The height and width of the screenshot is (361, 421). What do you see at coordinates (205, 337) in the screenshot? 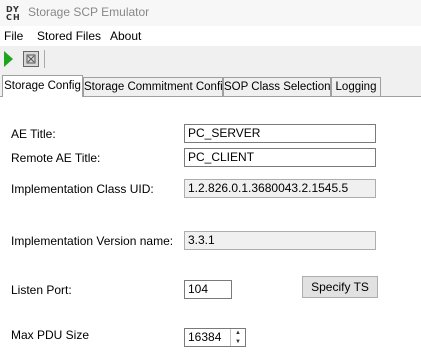
I see `max-pdu-size-value: 16384` at bounding box center [205, 337].